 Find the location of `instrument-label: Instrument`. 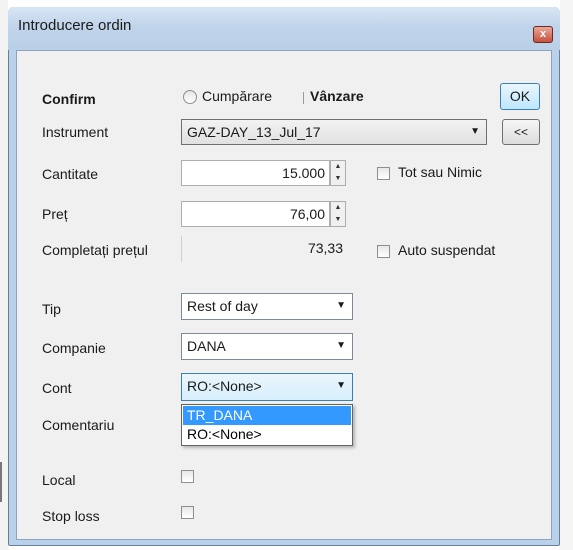

instrument-label: Instrument is located at coordinates (75, 132).